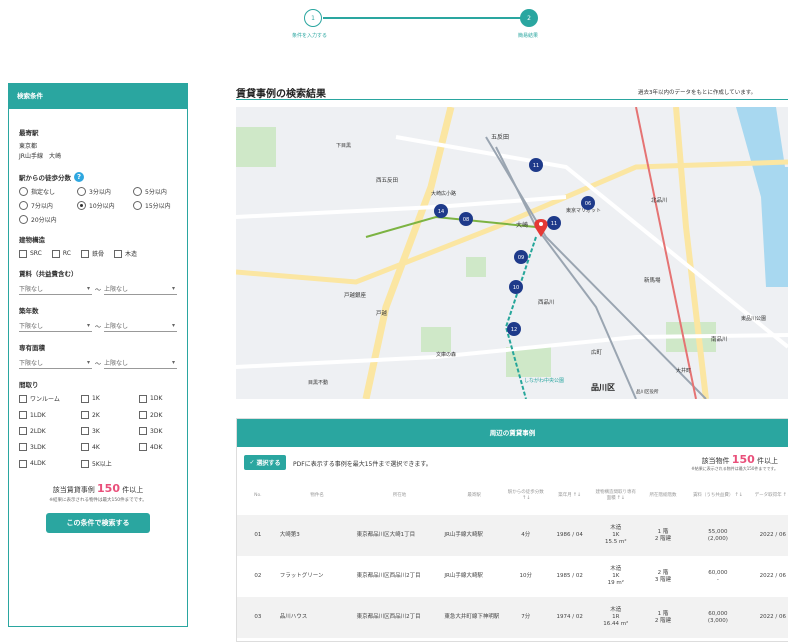 The width and height of the screenshot is (788, 642). I want to click on layout-option: 2K, so click(110, 415).